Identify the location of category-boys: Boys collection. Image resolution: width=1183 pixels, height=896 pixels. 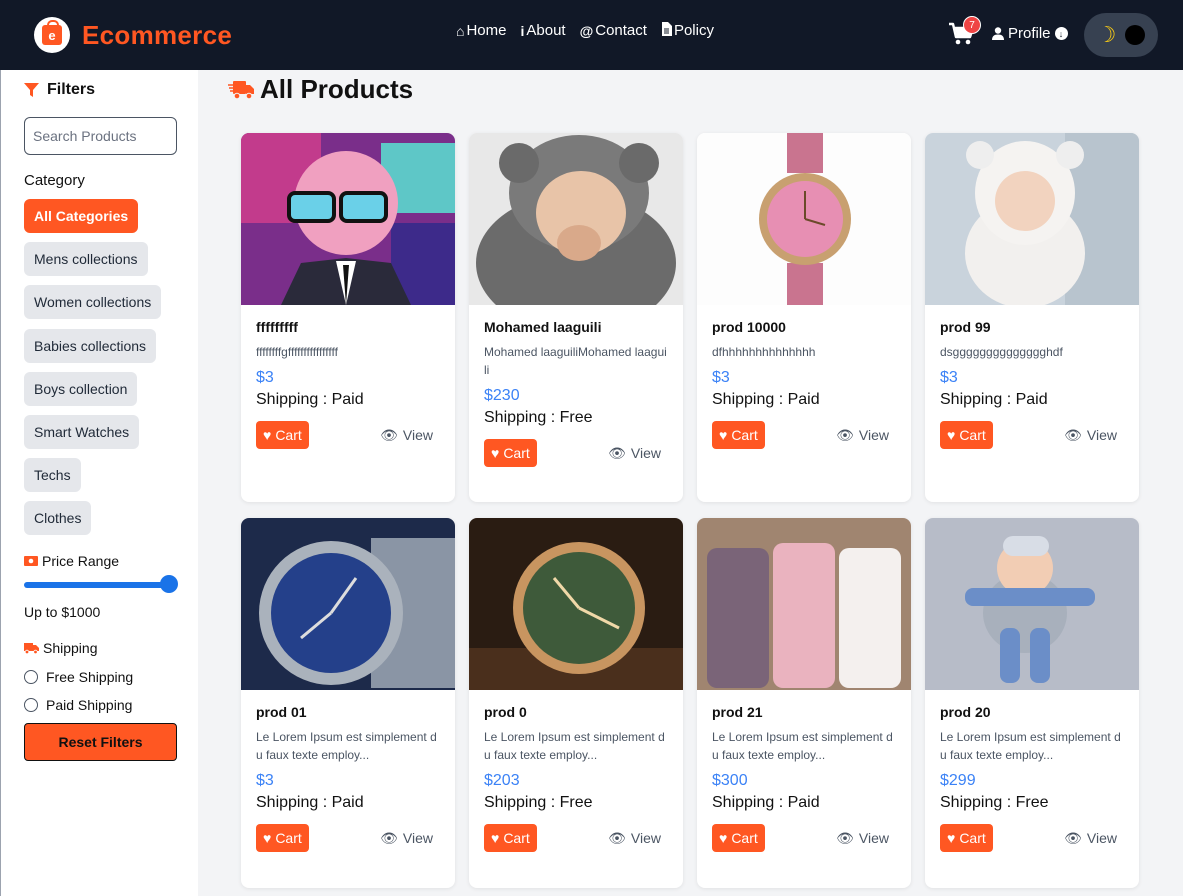
(81, 389).